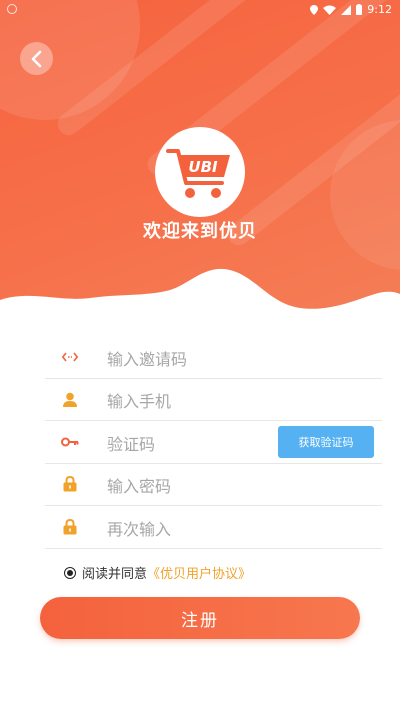 Image resolution: width=400 pixels, height=712 pixels. I want to click on app-logo: UBI, so click(200, 172).